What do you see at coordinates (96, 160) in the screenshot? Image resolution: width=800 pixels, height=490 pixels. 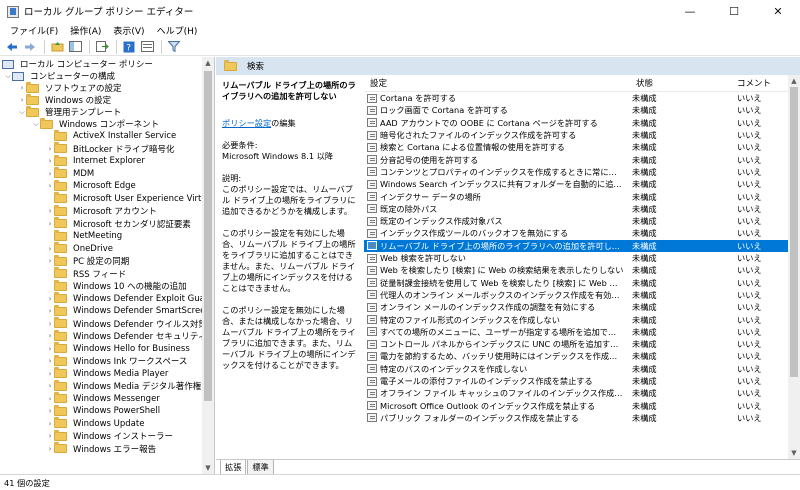 I see `tree-item-component: › Internet Explorer` at bounding box center [96, 160].